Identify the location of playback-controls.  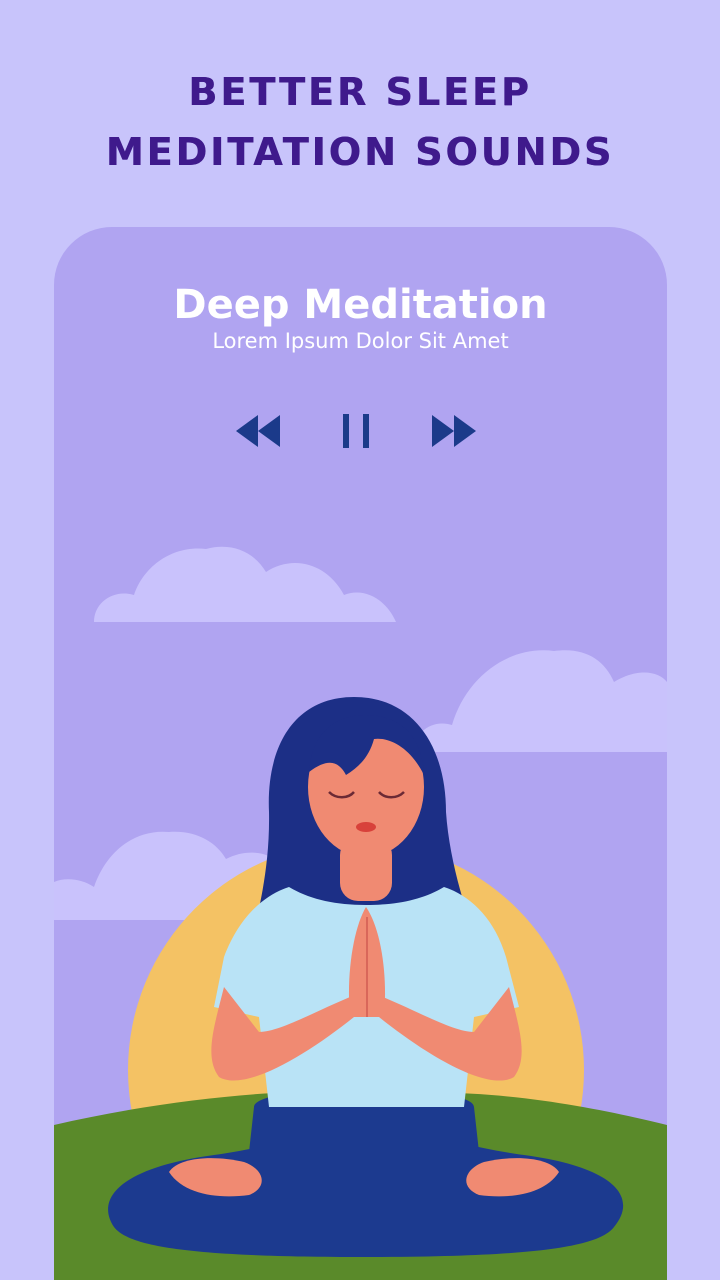
(360, 431).